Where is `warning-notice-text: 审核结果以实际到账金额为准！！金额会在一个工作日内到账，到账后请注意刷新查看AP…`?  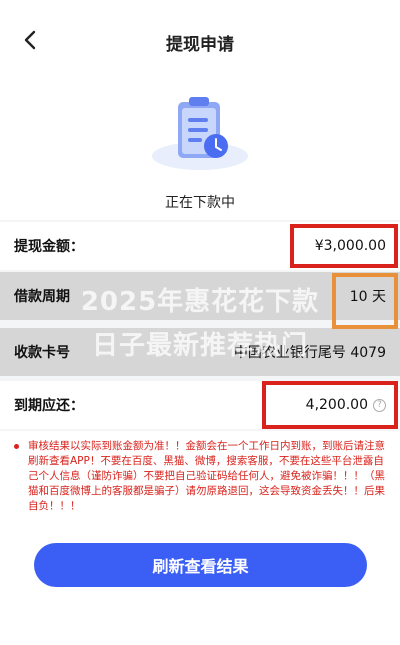
warning-notice-text: 审核结果以实际到账金额为准！！金额会在一个工作日内到账，到账后请注意刷新查看AP… is located at coordinates (206, 476).